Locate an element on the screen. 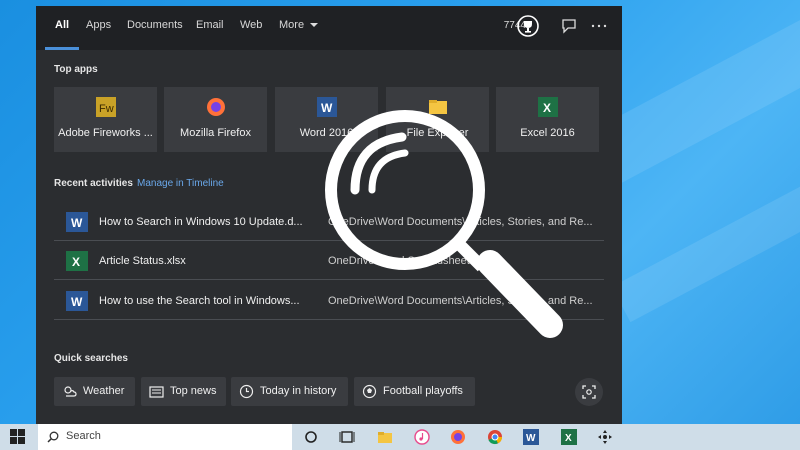 This screenshot has width=800, height=450. quick-search-today-in-history: Today in history is located at coordinates (289, 391).